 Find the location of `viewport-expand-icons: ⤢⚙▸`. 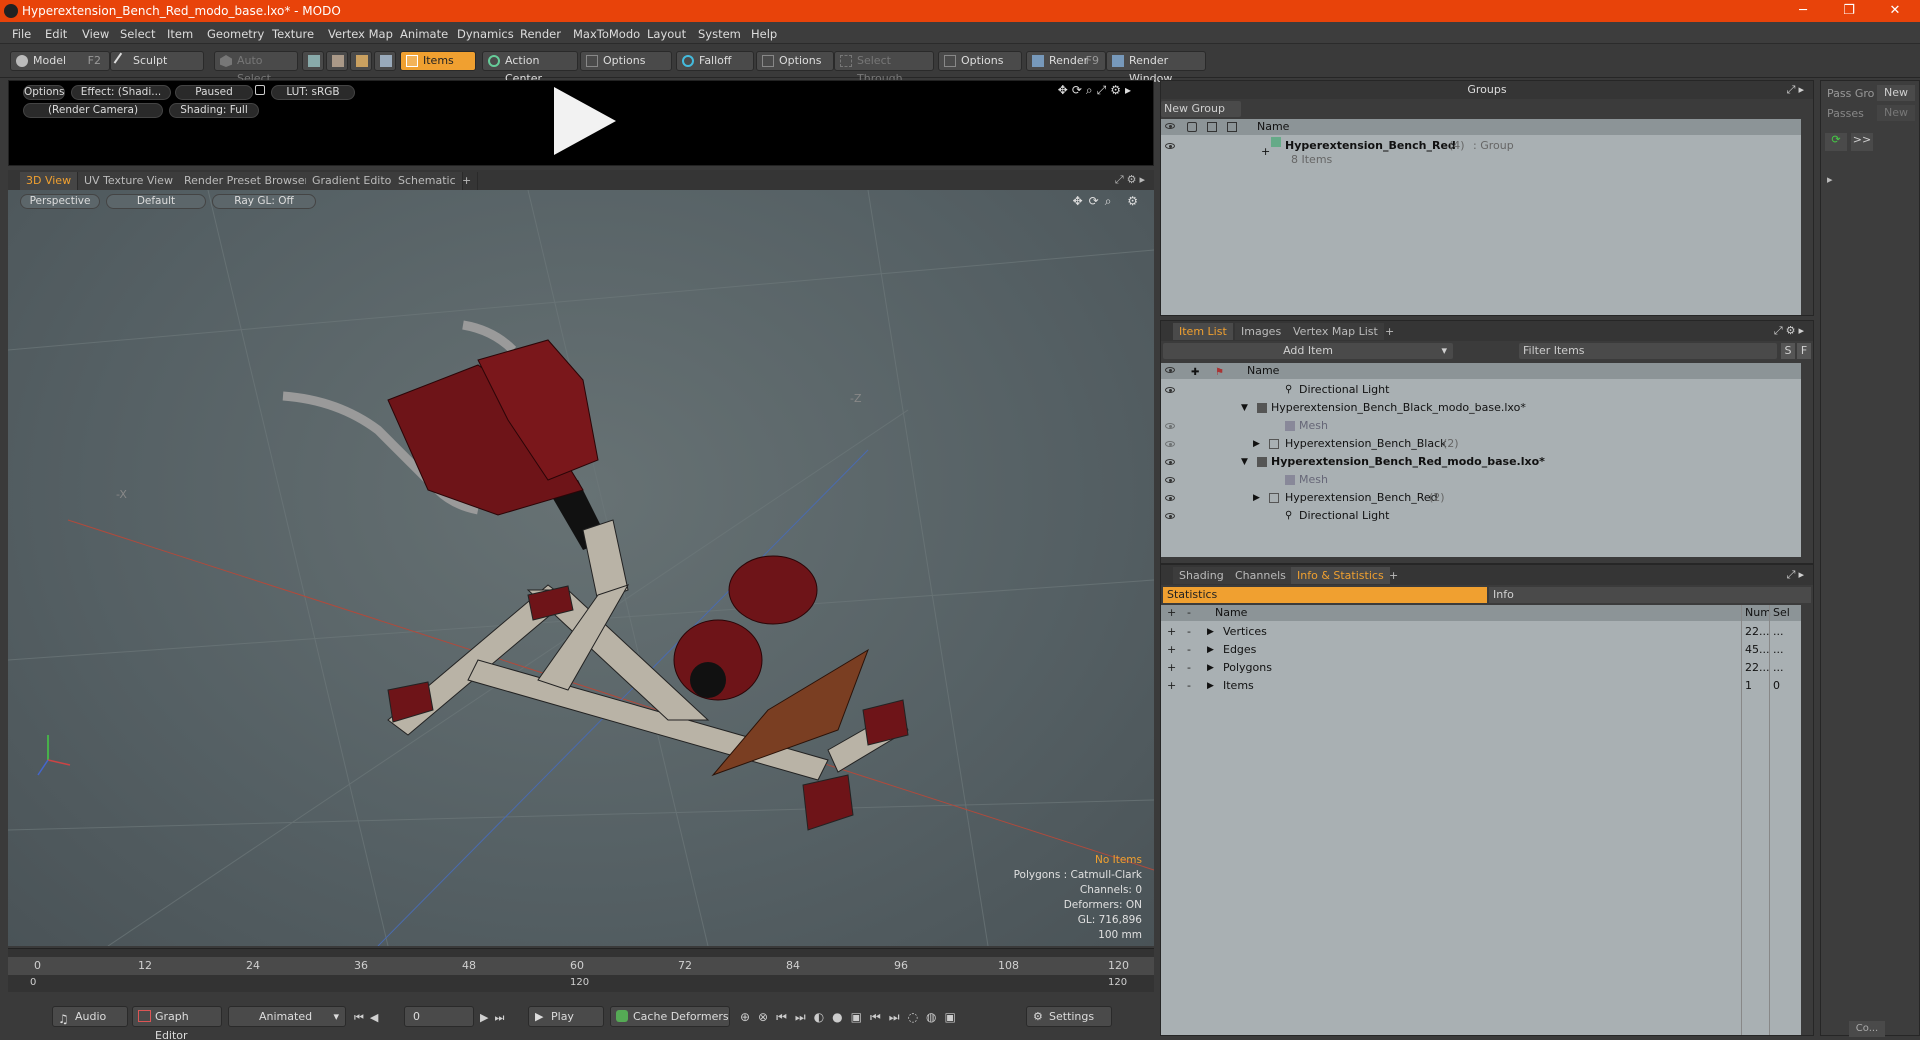

viewport-expand-icons: ⤢⚙▸ is located at coordinates (1131, 180).